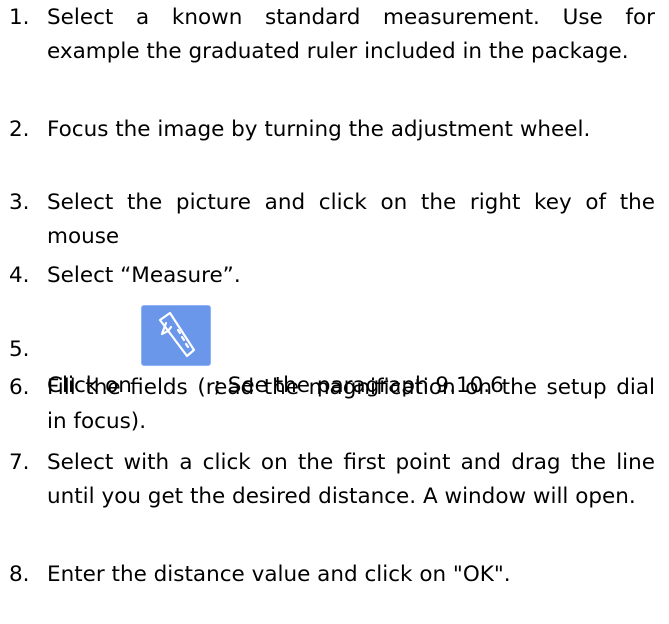 This screenshot has width=669, height=624. I want to click on step-number: 2., so click(19, 129).